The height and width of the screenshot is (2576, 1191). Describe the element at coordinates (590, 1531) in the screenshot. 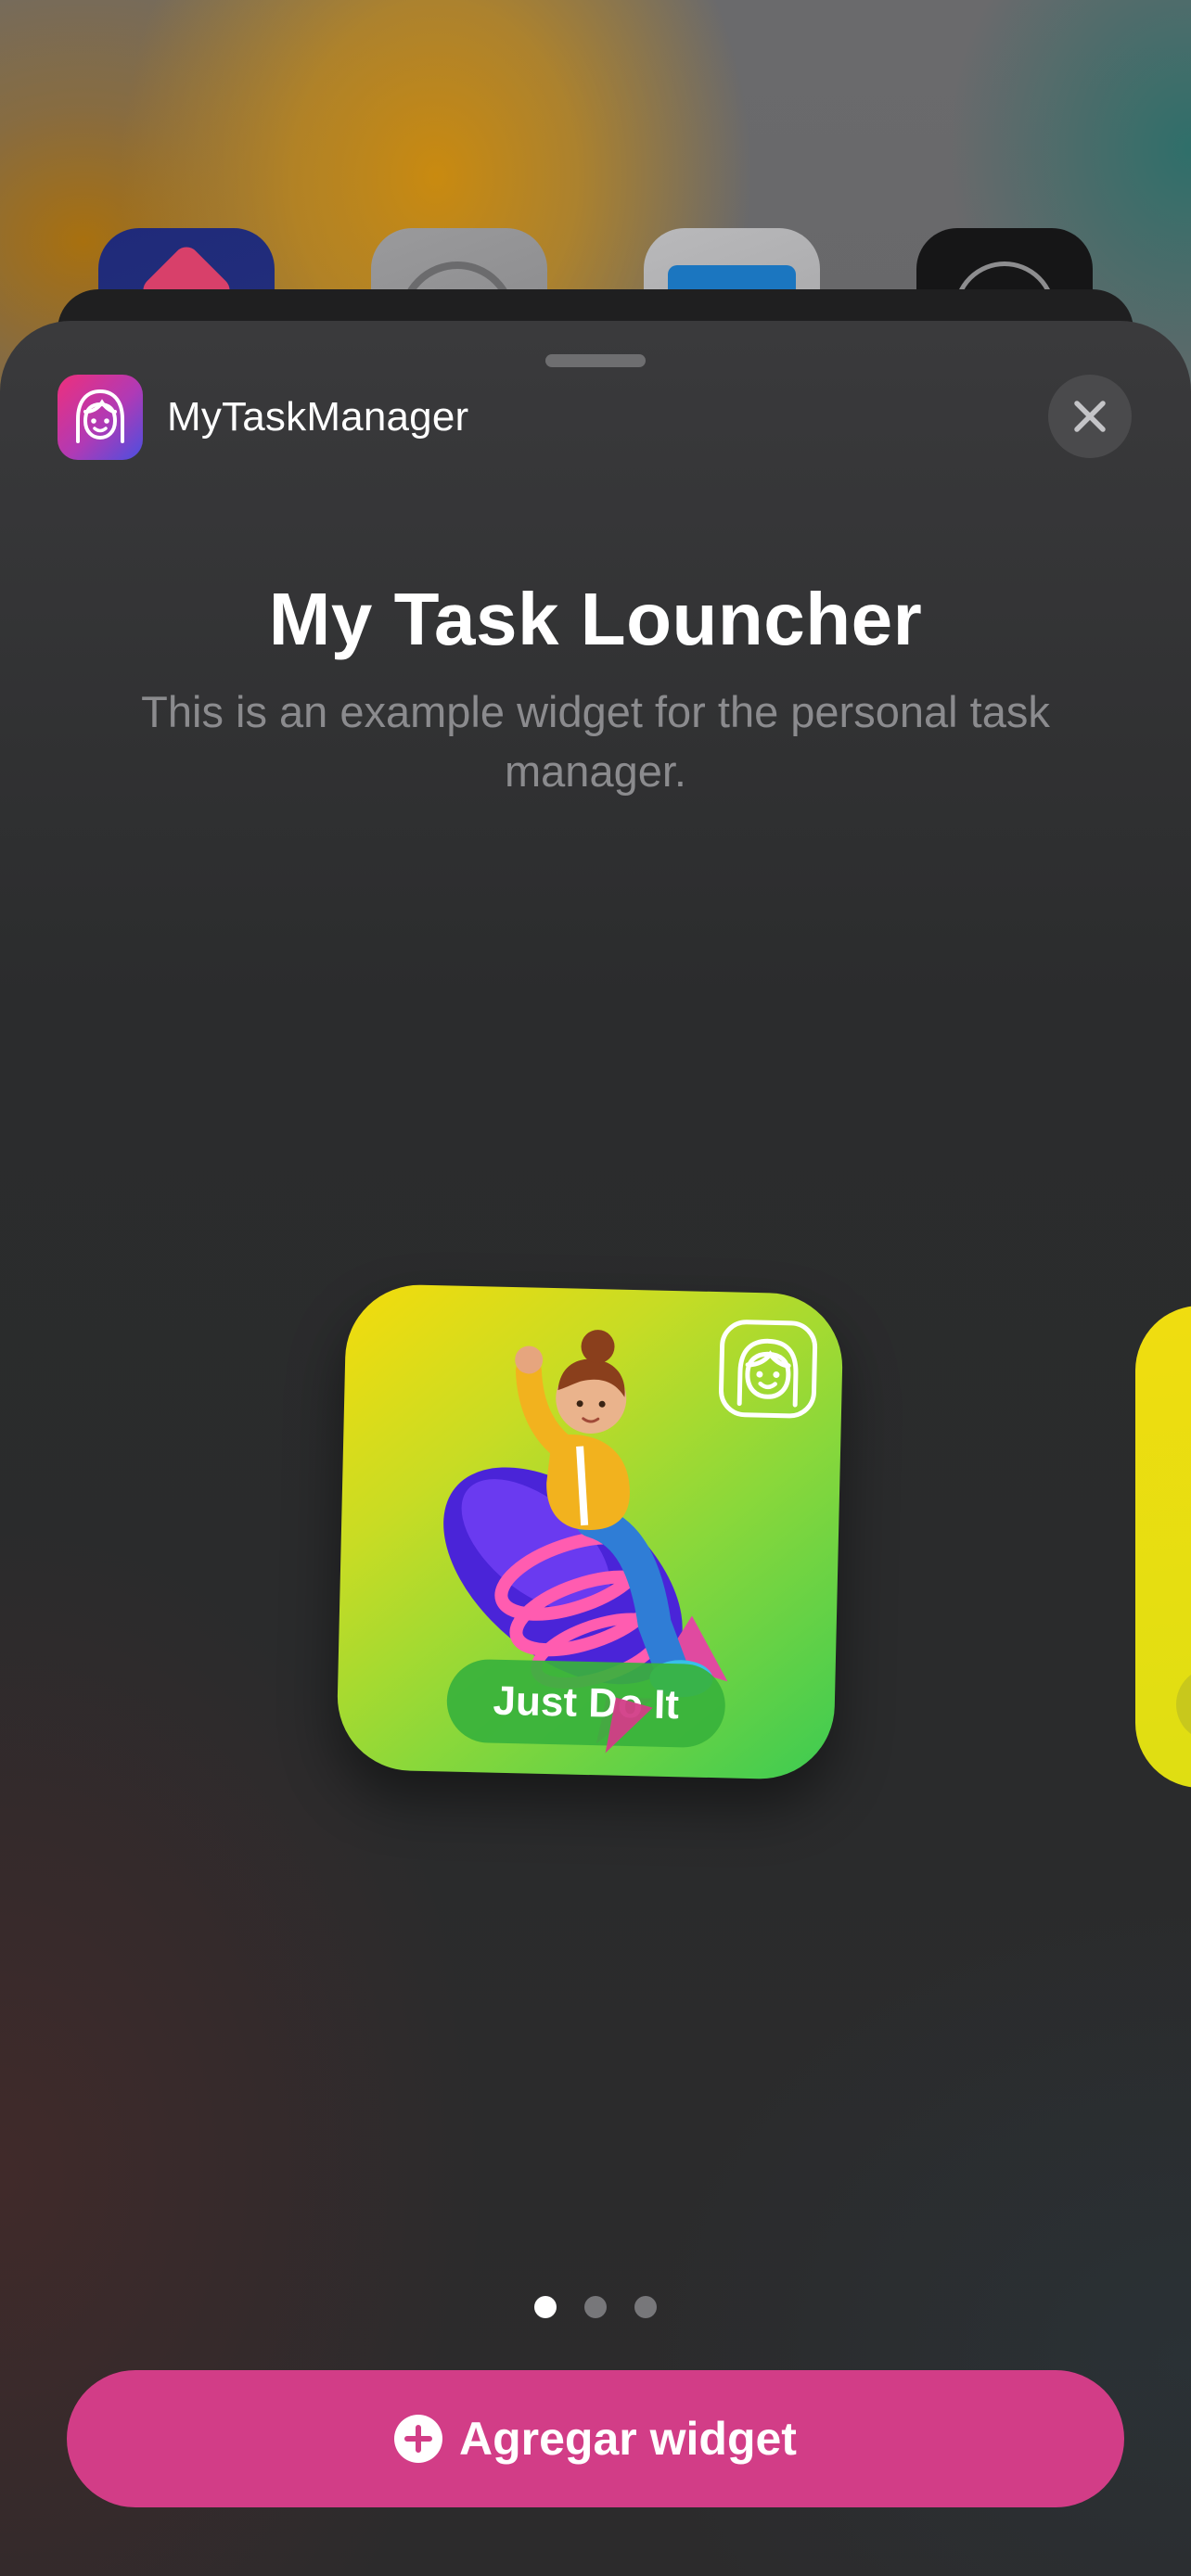

I see `widget-preview-card: Just Do It` at that location.